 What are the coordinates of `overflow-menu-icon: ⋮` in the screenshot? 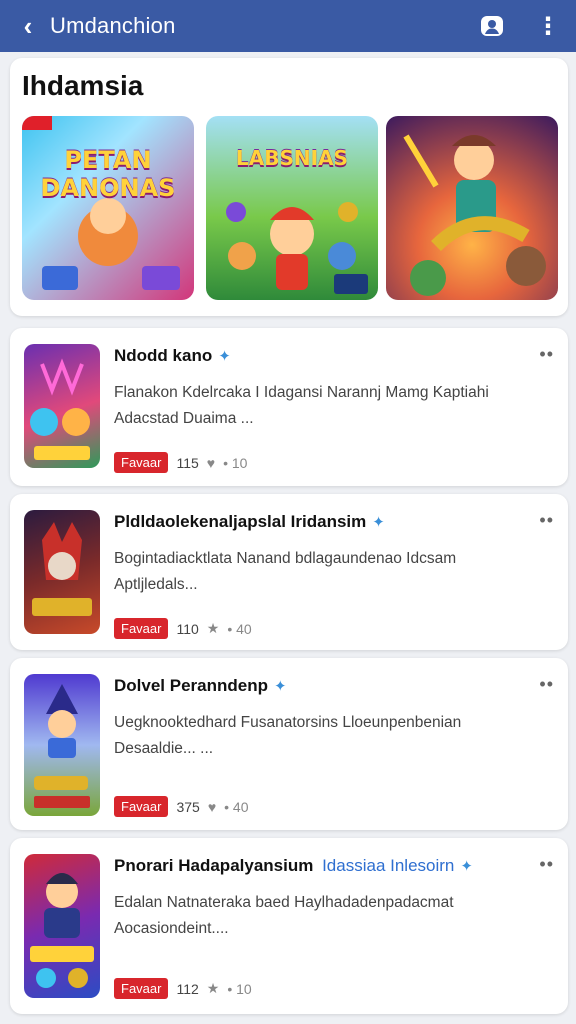 It's located at (548, 26).